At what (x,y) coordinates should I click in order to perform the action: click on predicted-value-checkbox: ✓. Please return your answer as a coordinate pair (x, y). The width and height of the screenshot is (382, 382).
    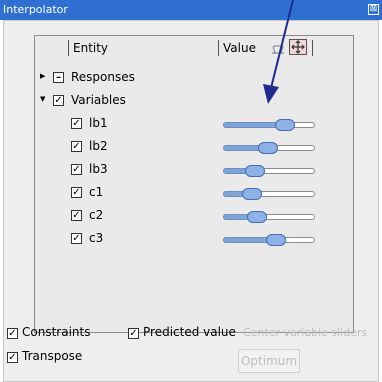
    Looking at the image, I should click on (133, 333).